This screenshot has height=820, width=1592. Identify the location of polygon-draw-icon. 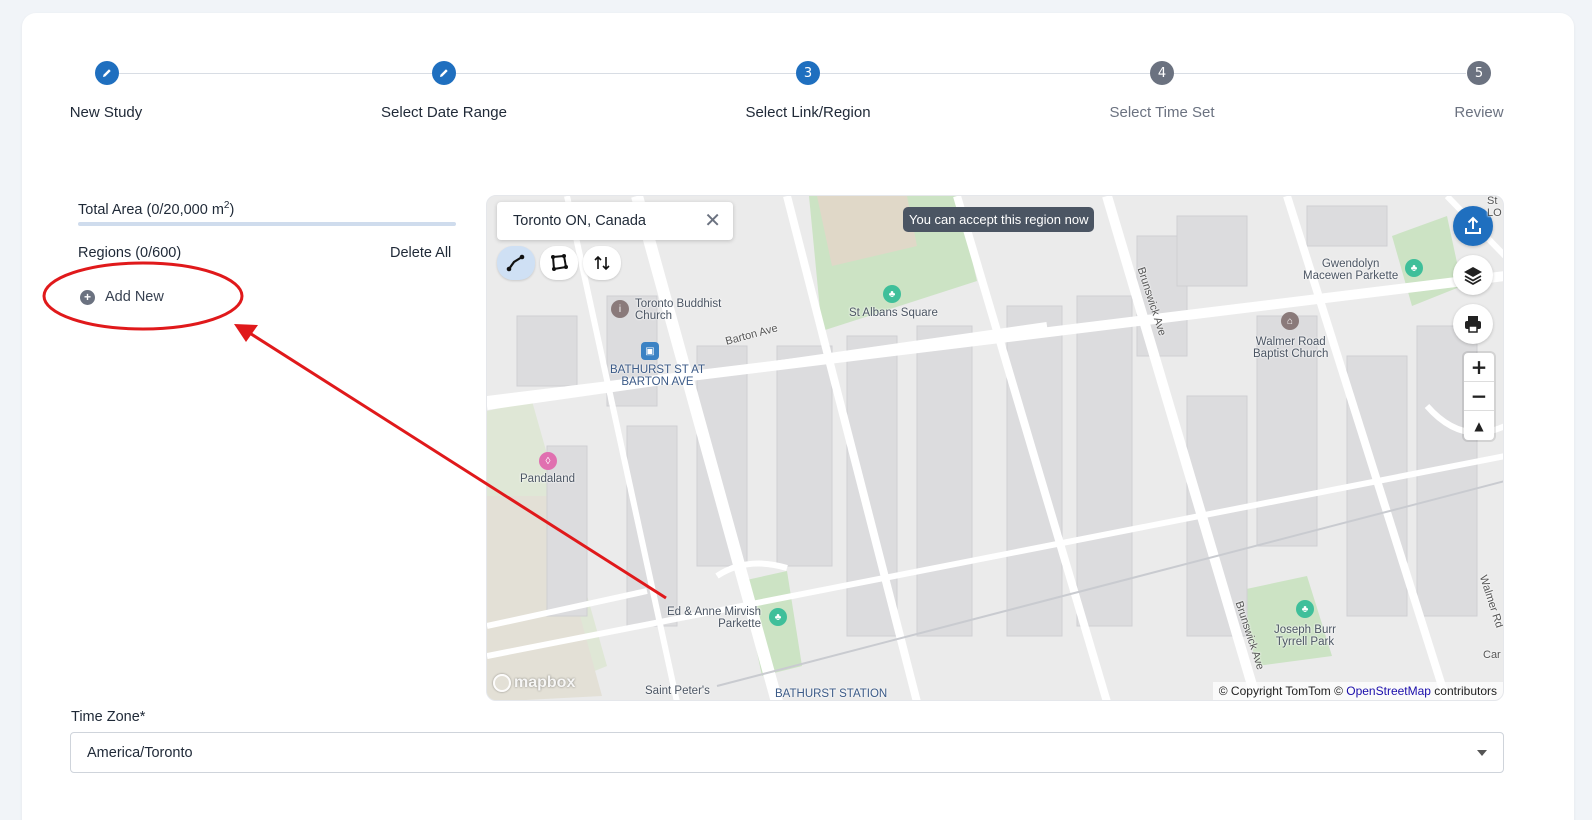
(559, 262).